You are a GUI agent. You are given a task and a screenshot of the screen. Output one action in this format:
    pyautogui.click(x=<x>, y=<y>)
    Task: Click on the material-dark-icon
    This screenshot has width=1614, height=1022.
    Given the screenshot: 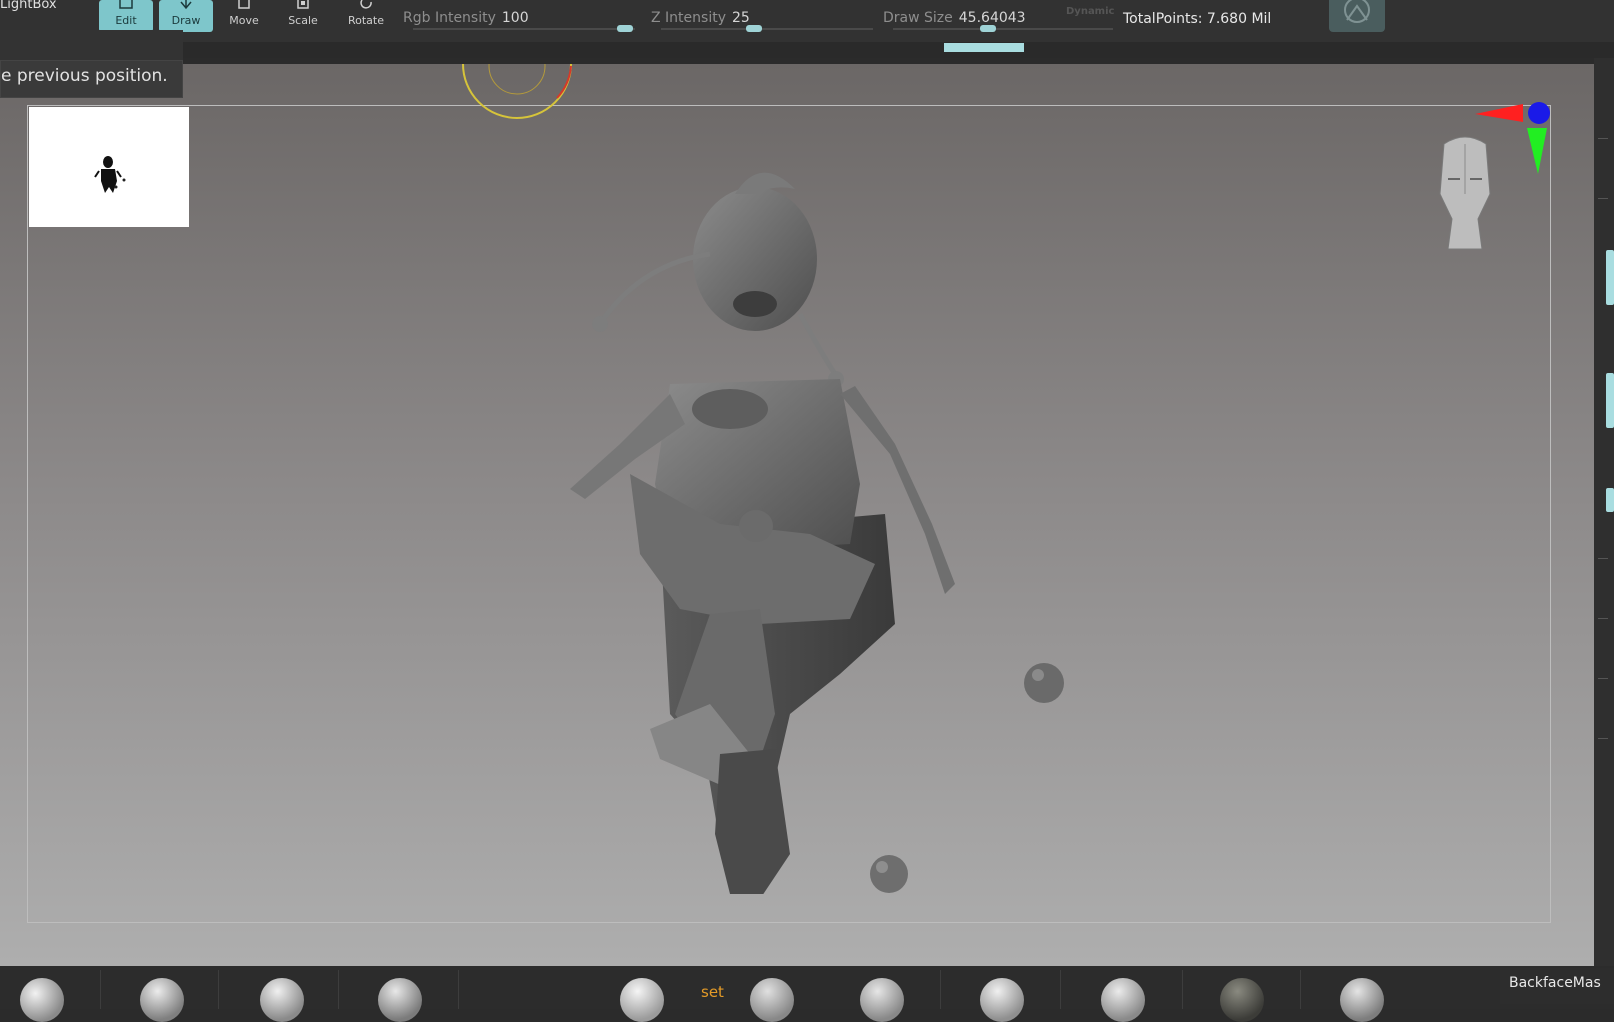 What is the action you would take?
    pyautogui.click(x=1242, y=1000)
    